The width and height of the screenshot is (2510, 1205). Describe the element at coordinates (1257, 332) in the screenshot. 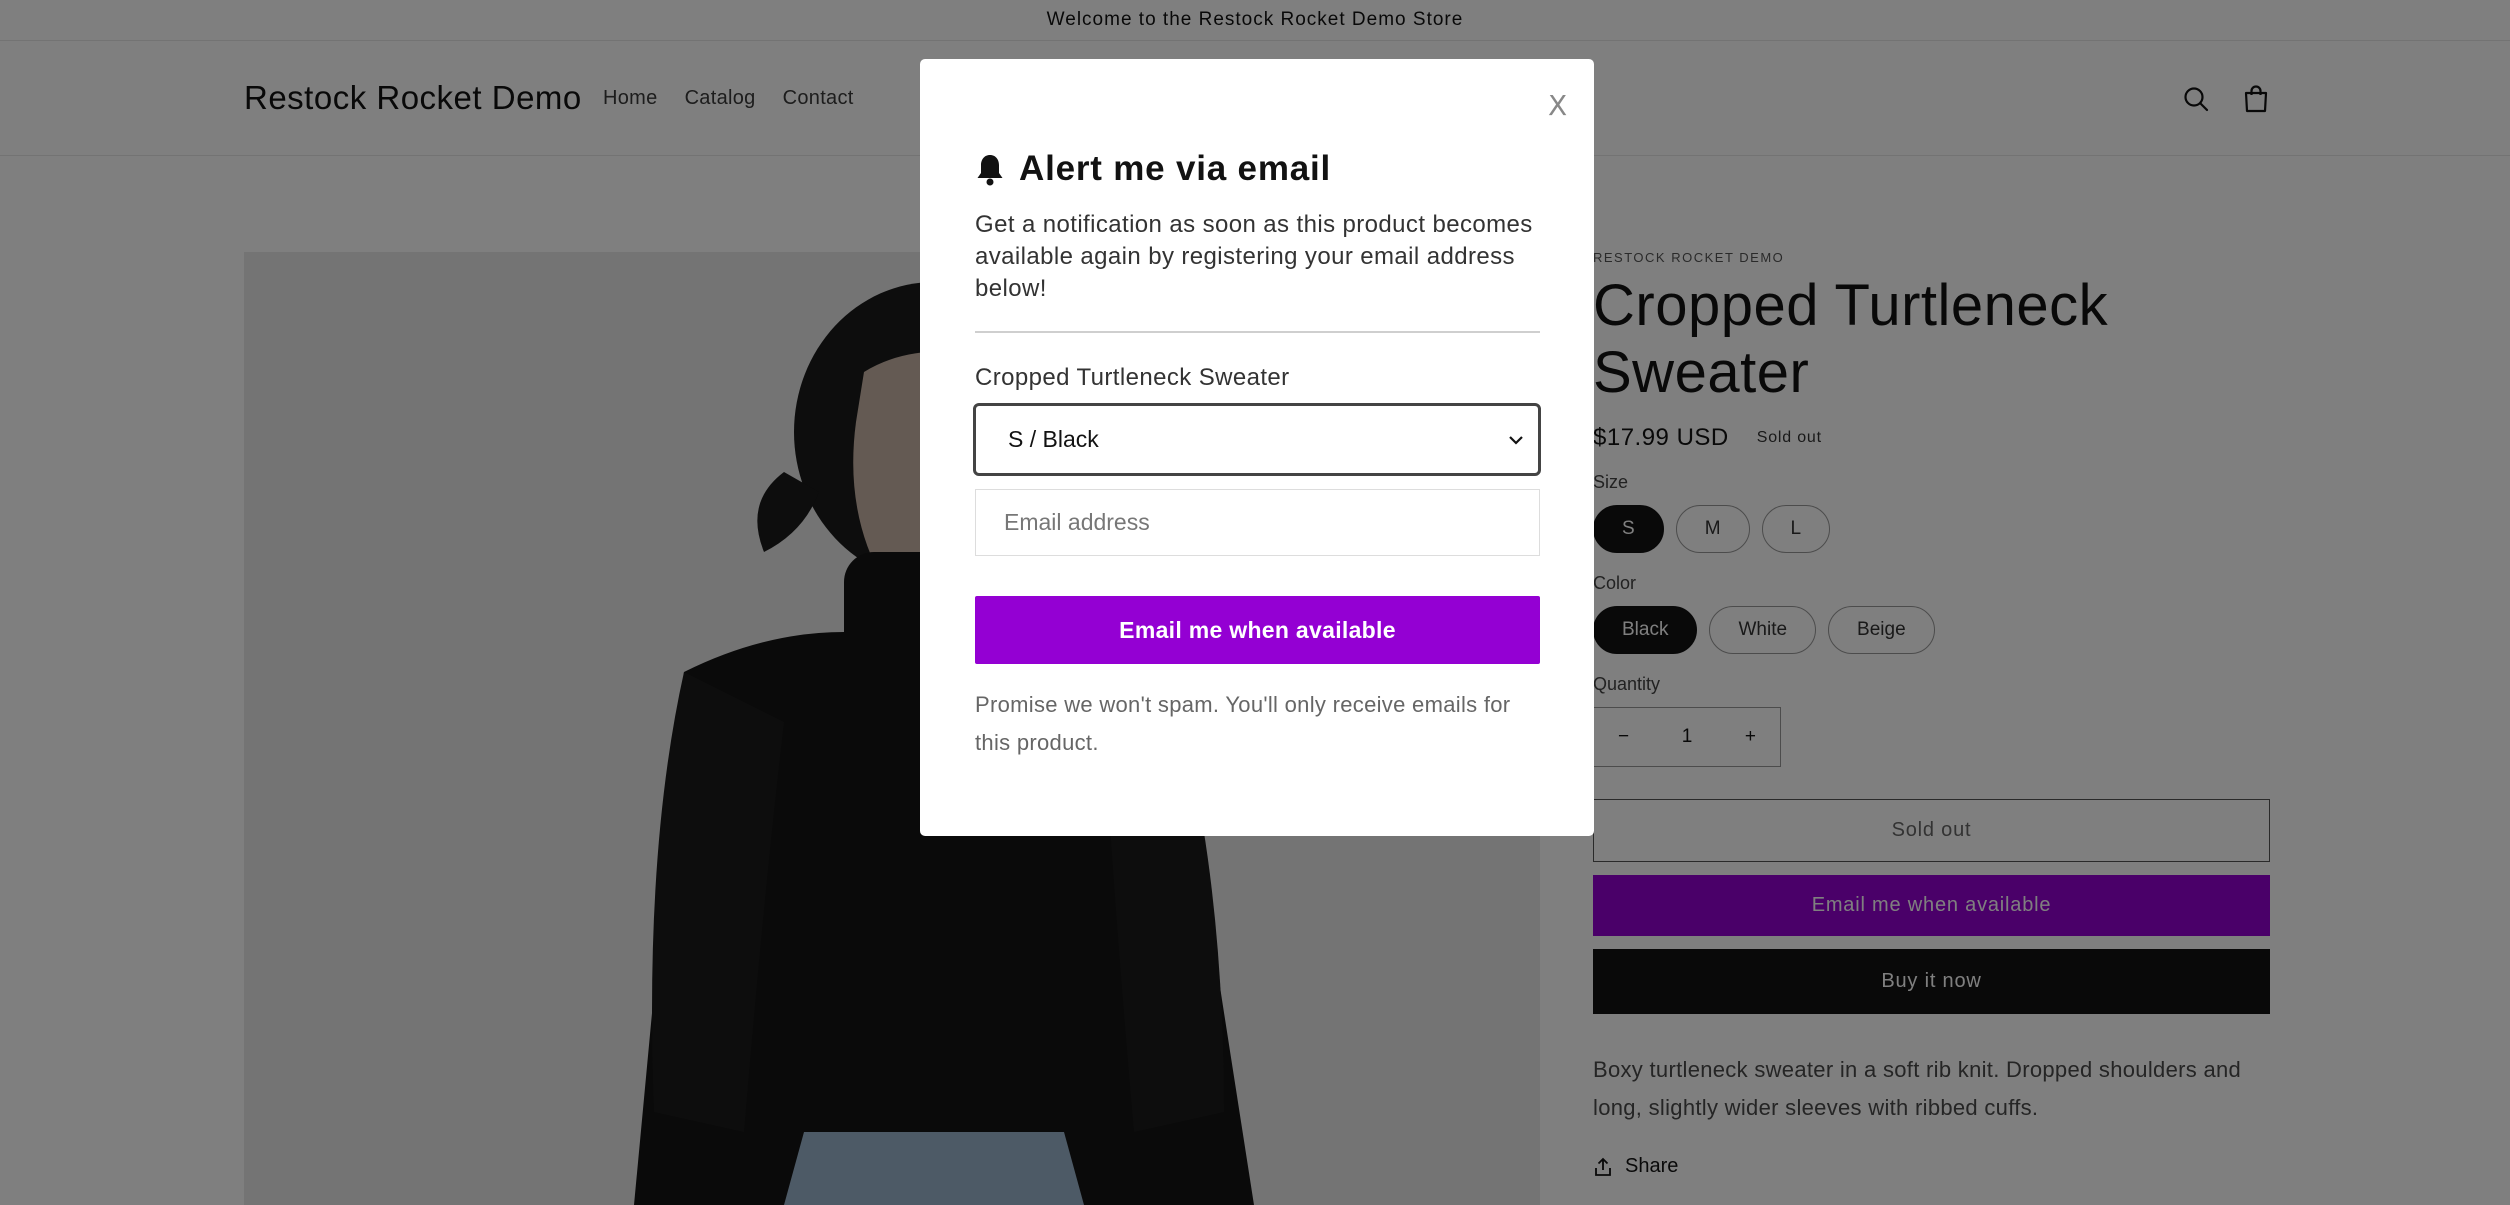

I see `modal-divider` at that location.